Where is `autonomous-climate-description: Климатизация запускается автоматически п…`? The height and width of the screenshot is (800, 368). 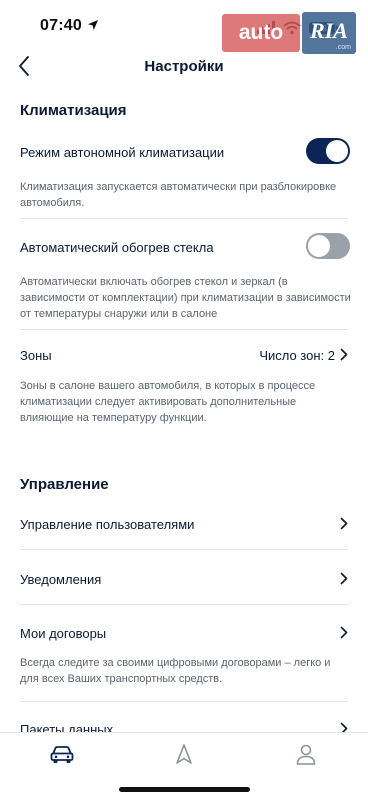 autonomous-climate-description: Климатизация запускается автоматически п… is located at coordinates (178, 195).